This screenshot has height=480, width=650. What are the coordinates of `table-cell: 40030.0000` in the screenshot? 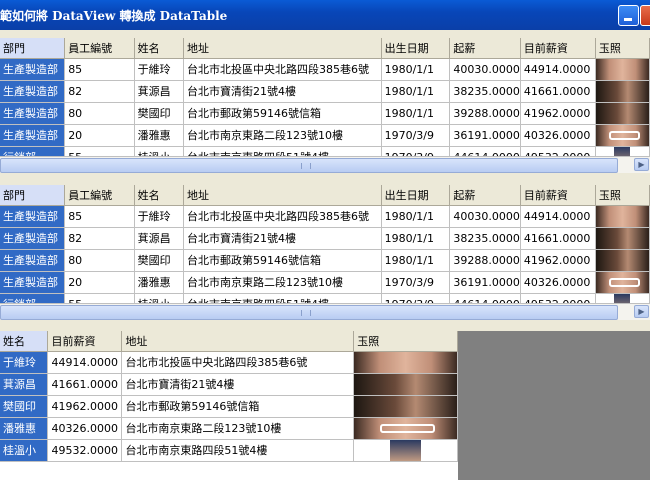 It's located at (485, 216).